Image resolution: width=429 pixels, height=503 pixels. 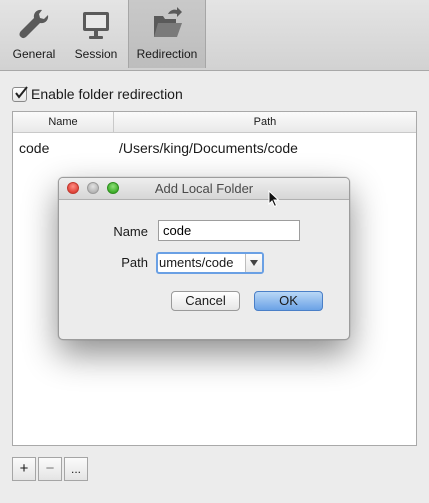 What do you see at coordinates (96, 54) in the screenshot?
I see `tab-session-label: Session` at bounding box center [96, 54].